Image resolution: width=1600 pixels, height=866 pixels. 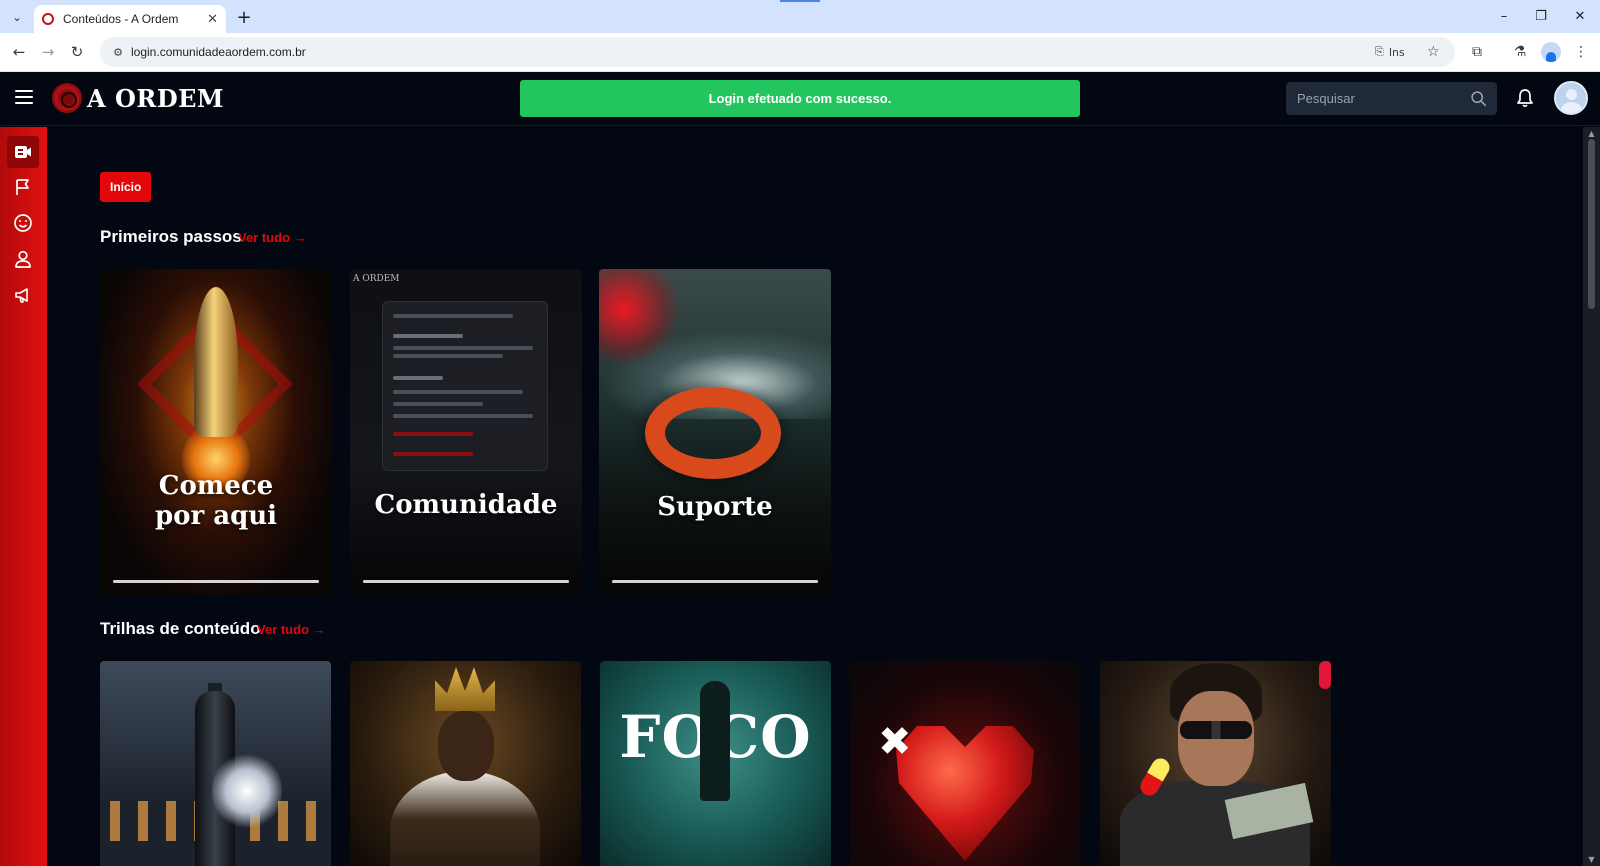 I want to click on url-text: login.comunidadeaordem.com.br, so click(x=218, y=52).